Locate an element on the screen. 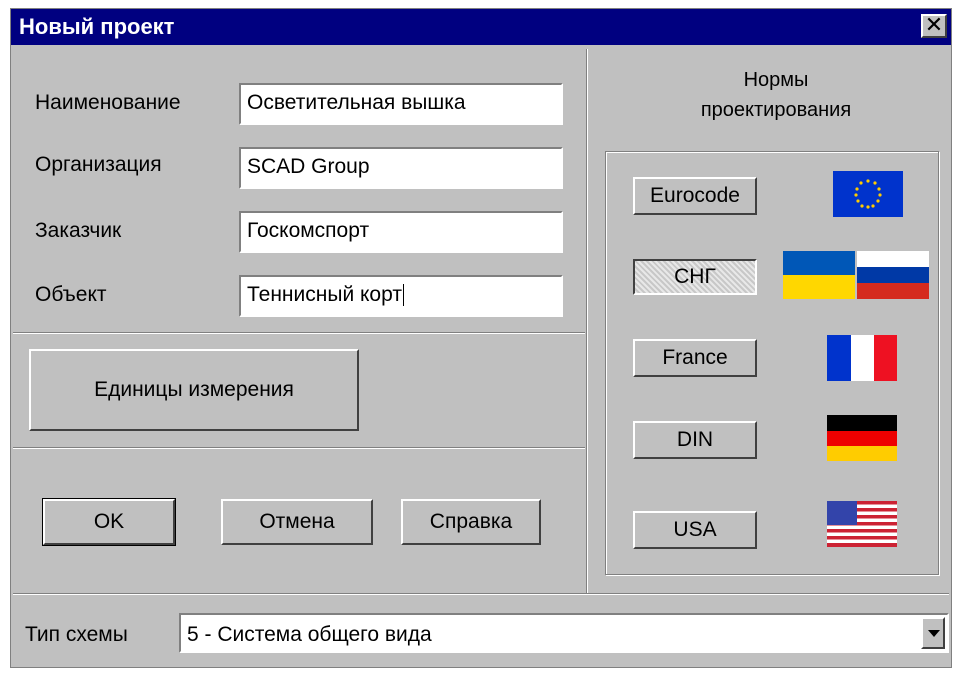 The width and height of the screenshot is (955, 675). norm-label-din: DIN is located at coordinates (695, 439).